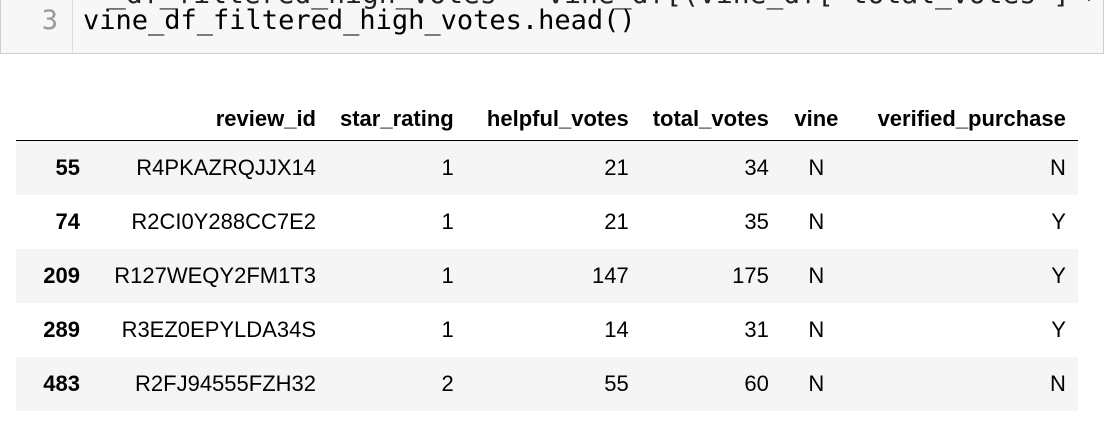 The width and height of the screenshot is (1106, 432). What do you see at coordinates (447, 383) in the screenshot?
I see `cell-star-rating: 2` at bounding box center [447, 383].